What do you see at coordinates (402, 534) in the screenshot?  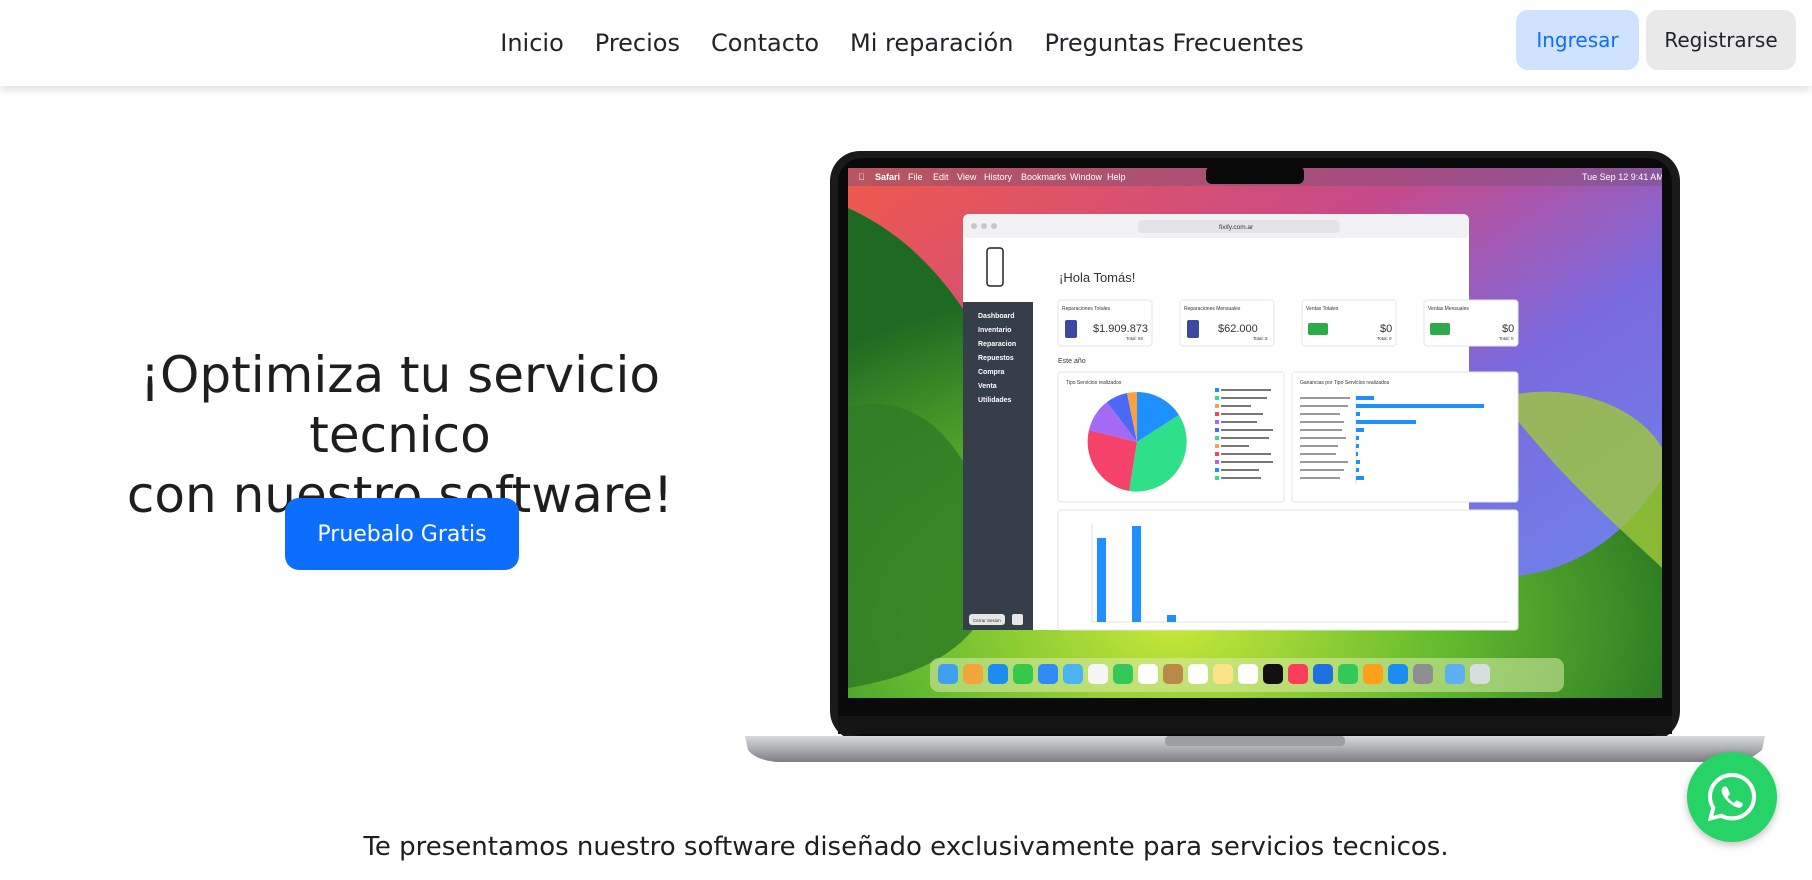 I see `try-free-button: Pruebalo Gratis` at bounding box center [402, 534].